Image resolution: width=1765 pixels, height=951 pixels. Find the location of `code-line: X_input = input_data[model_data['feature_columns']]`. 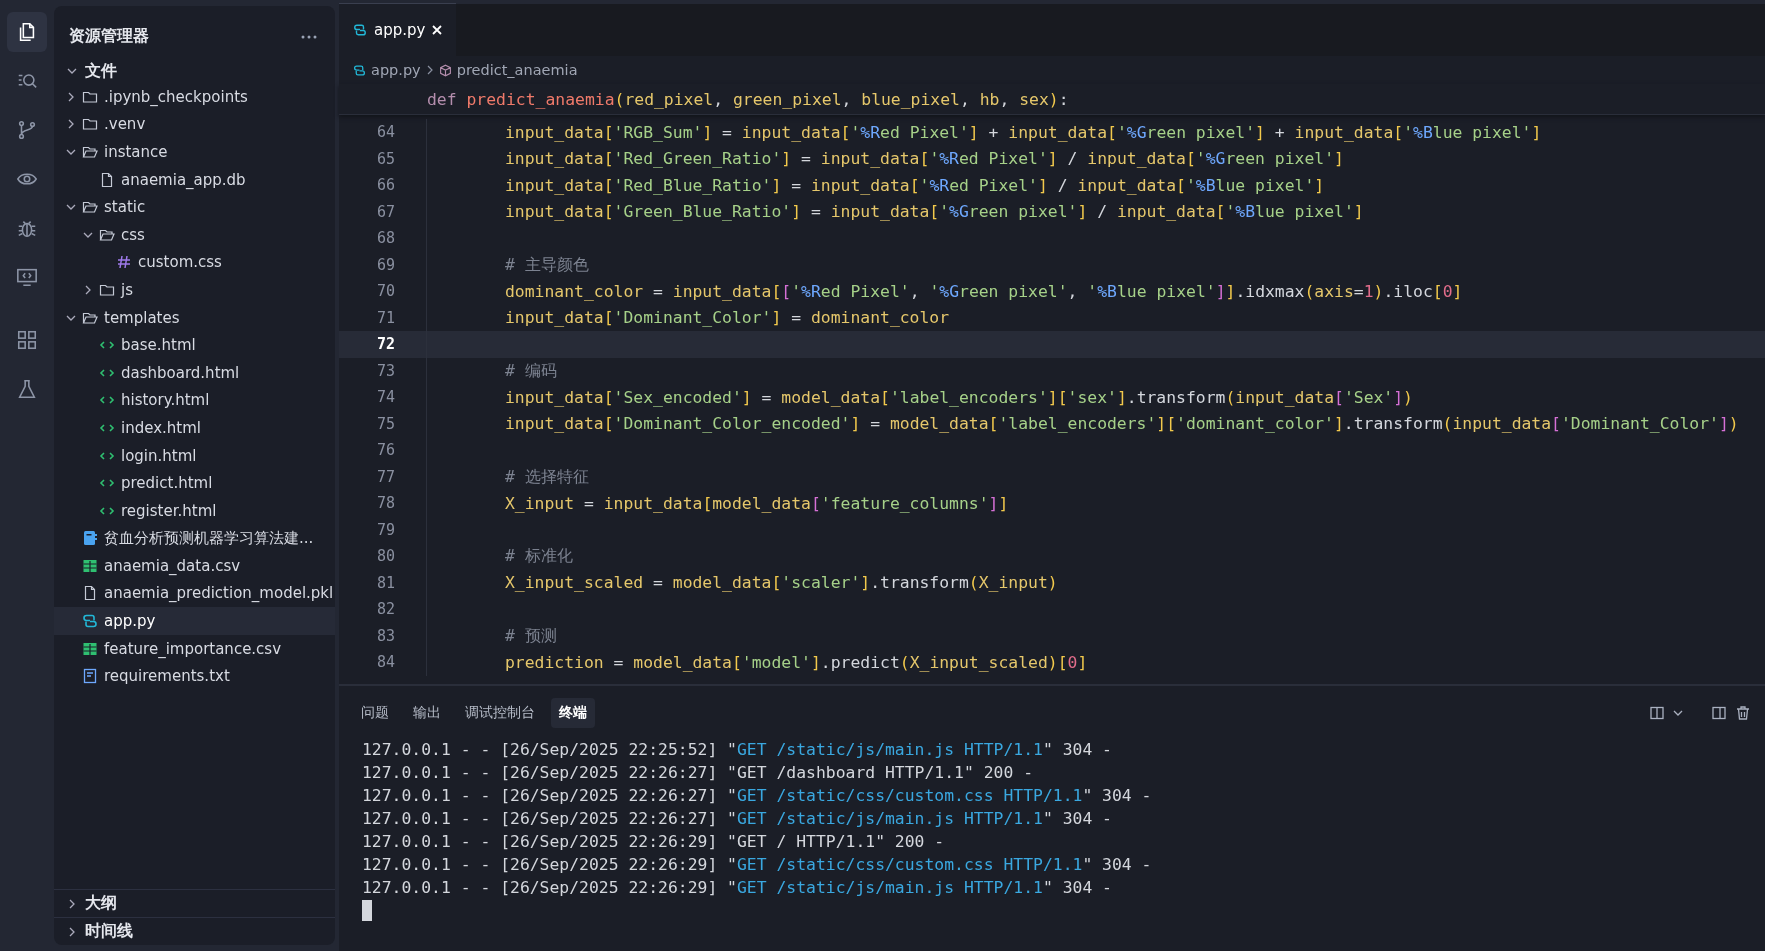

code-line: X_input = input_data[model_data['feature_columns']] is located at coordinates (757, 503).